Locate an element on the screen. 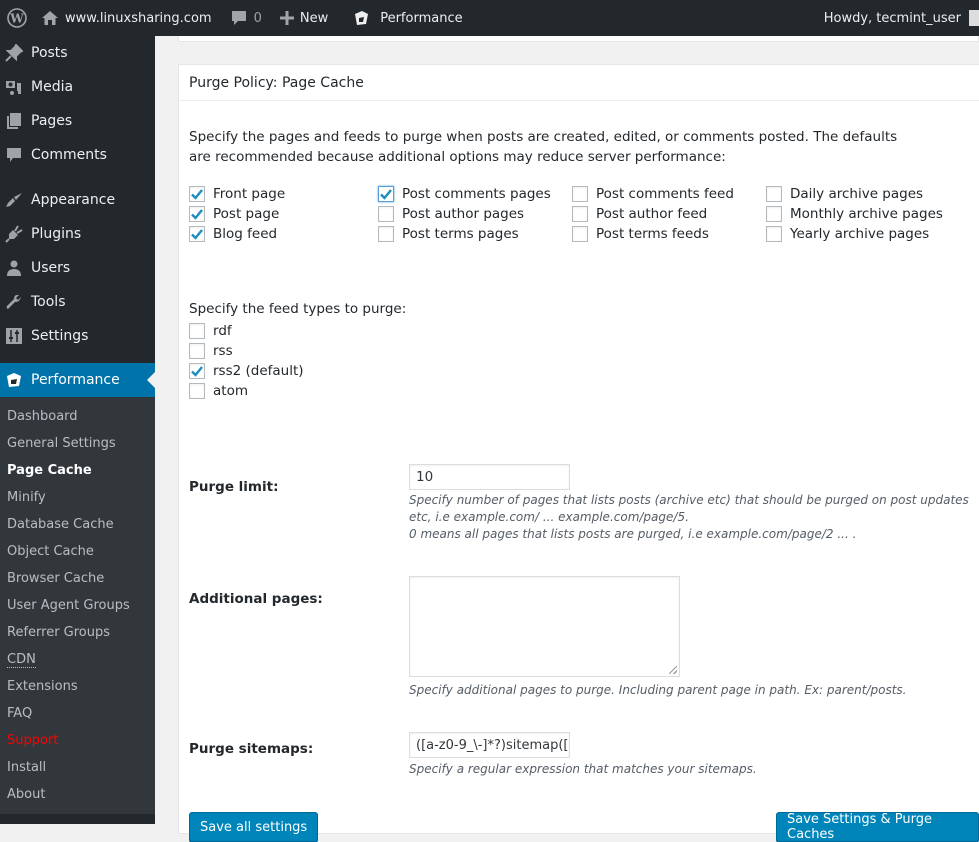  performance-icon is located at coordinates (362, 18).